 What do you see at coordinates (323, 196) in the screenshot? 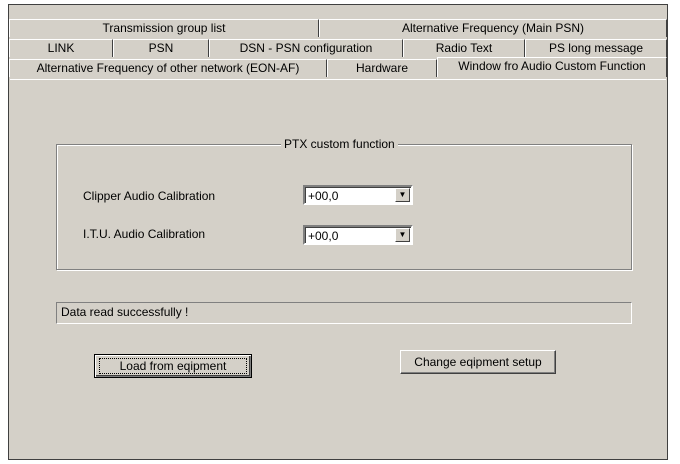
I see `clipper-value: +00,0` at bounding box center [323, 196].